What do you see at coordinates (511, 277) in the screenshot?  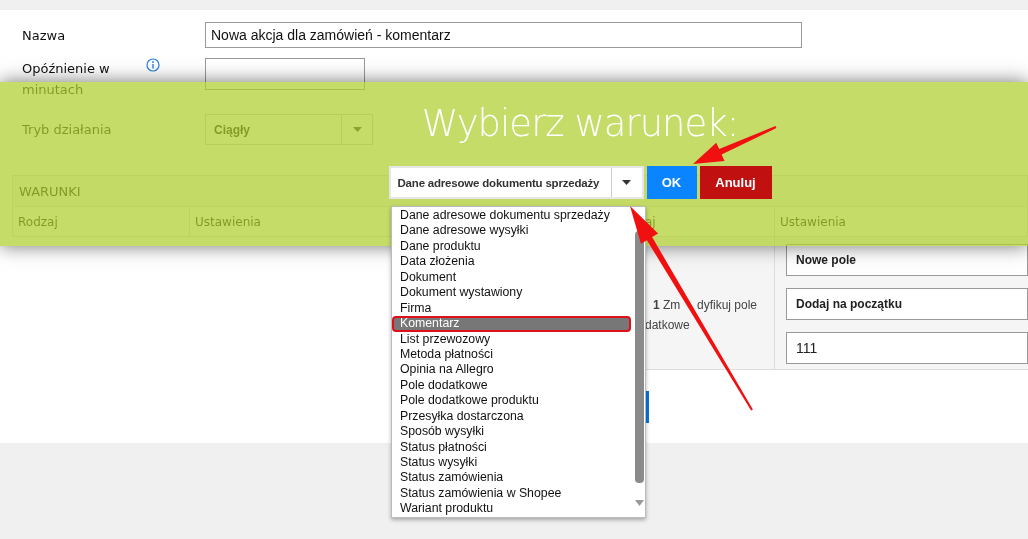 I see `dropdown-option: Dokument` at bounding box center [511, 277].